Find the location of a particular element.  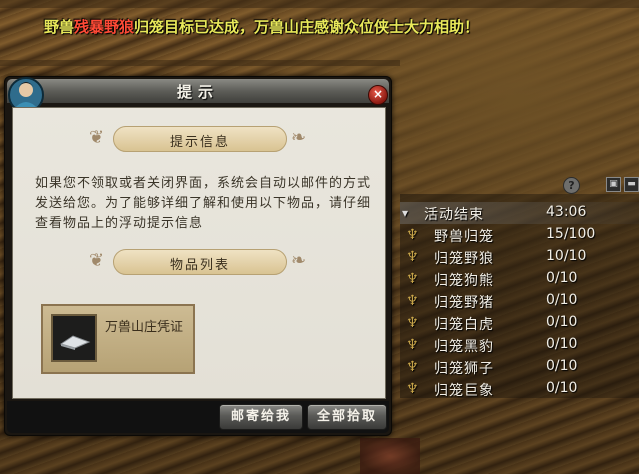

tracker-row-value: 10/10 is located at coordinates (566, 256).